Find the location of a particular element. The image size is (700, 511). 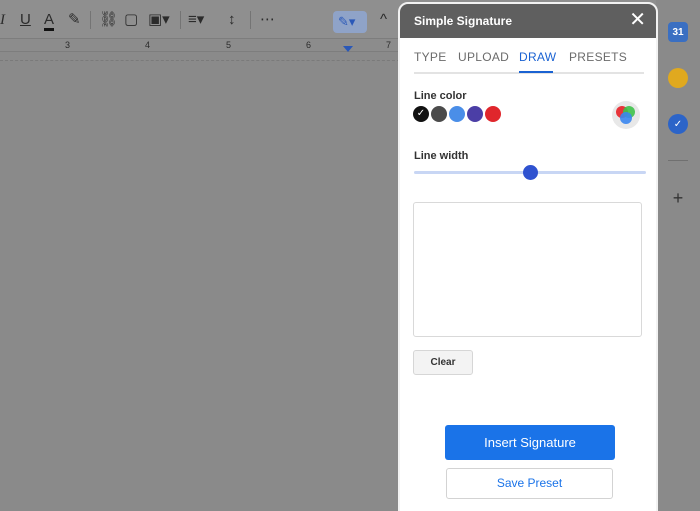

link-icon: ⛓ is located at coordinates (108, 20).